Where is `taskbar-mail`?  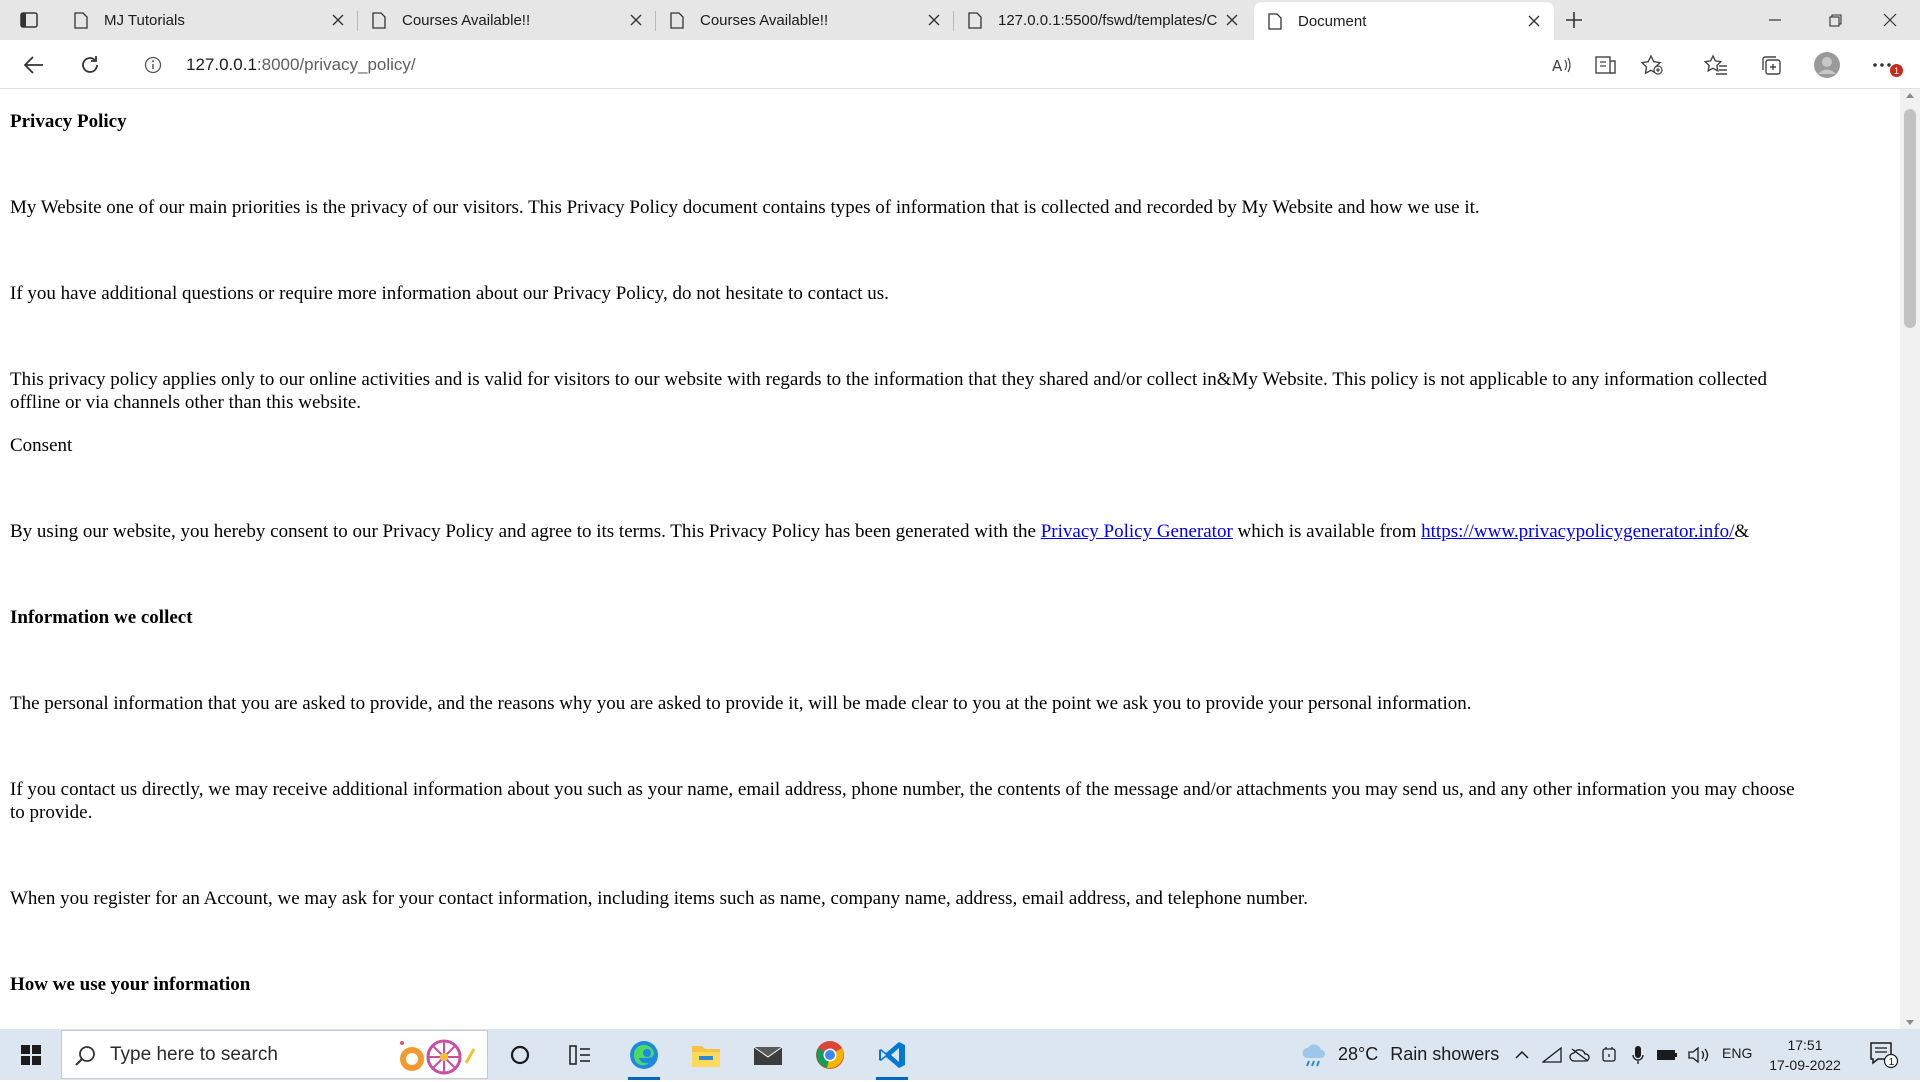 taskbar-mail is located at coordinates (768, 1054).